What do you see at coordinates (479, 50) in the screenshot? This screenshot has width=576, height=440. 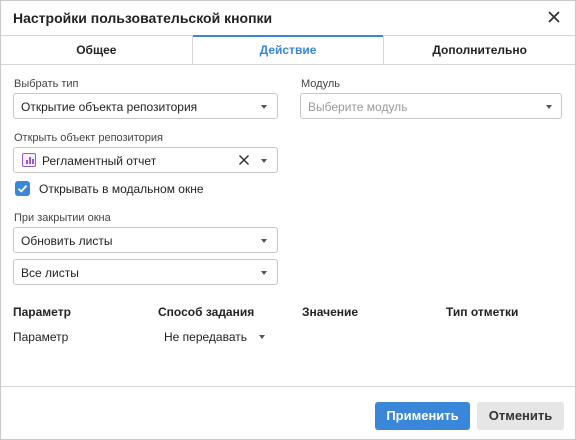 I see `tab-additional: Дополнительно` at bounding box center [479, 50].